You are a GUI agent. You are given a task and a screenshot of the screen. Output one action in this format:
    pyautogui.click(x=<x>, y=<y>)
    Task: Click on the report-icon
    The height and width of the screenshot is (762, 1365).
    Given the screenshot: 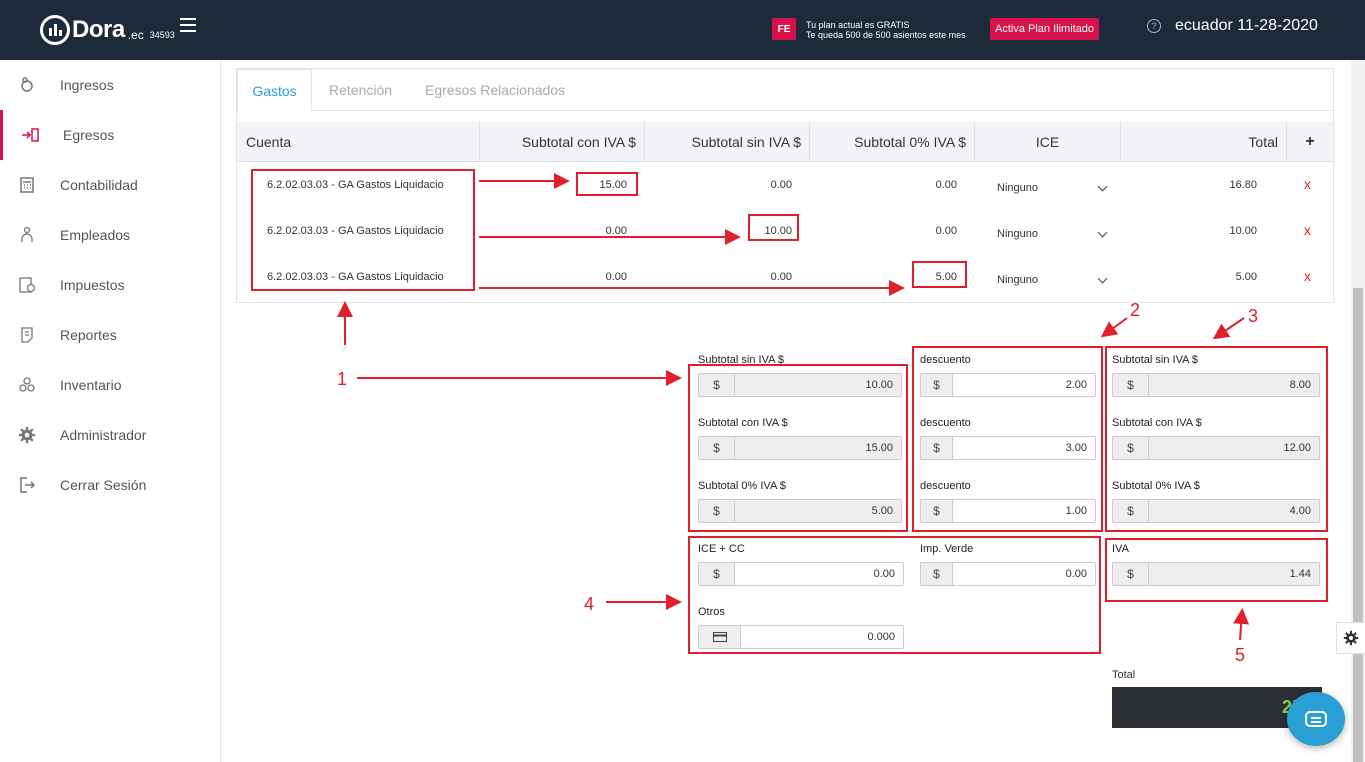 What is the action you would take?
    pyautogui.click(x=27, y=335)
    